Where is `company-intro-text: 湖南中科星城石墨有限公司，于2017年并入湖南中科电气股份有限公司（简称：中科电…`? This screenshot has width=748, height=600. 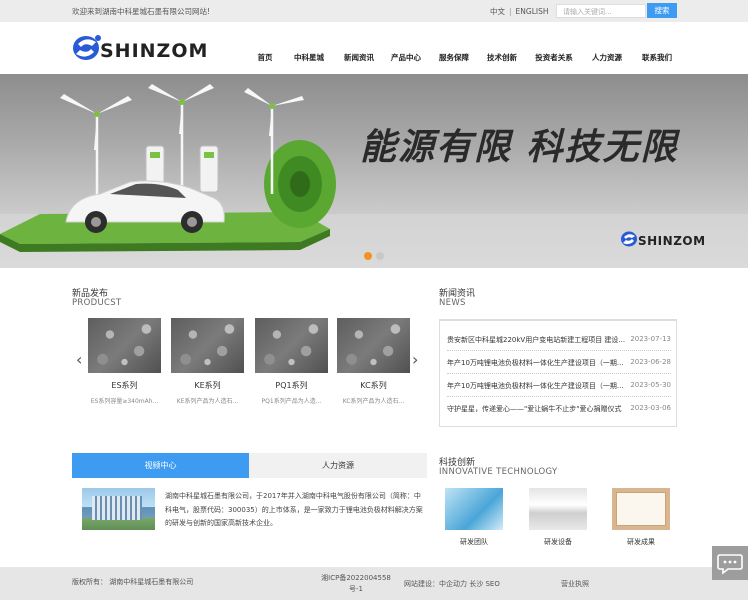
company-intro-text: 湖南中科星城石墨有限公司，于2017年并入湖南中科电气股份有限公司（简称：中科电… is located at coordinates (294, 509).